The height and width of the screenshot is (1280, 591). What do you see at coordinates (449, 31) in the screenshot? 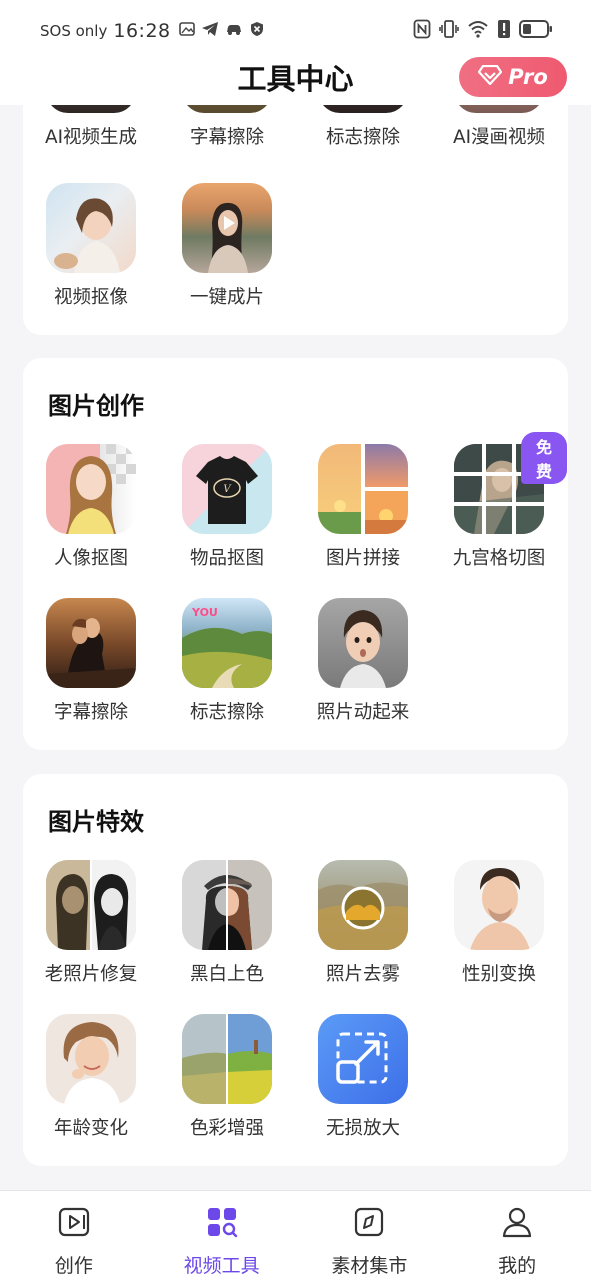
I see `vibrate-icon` at bounding box center [449, 31].